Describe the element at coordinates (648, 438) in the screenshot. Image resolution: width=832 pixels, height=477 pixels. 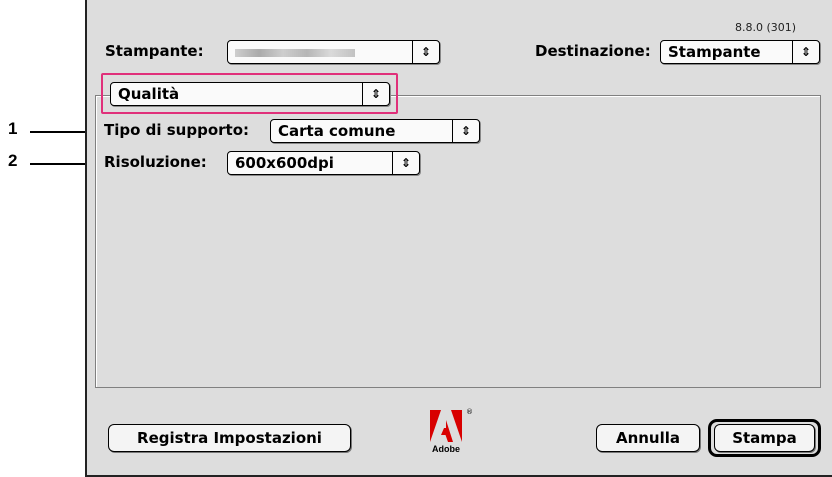
I see `cancel-button: Annulla` at that location.